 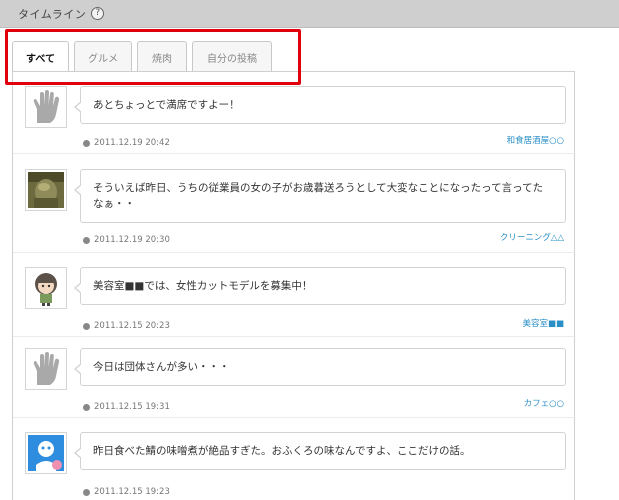 What do you see at coordinates (532, 237) in the screenshot?
I see `shop-link: クリーニング△△` at bounding box center [532, 237].